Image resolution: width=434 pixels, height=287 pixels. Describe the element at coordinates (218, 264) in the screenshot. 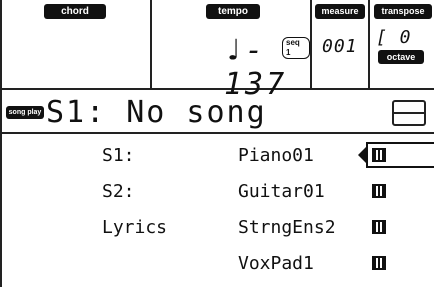

I see `track-row: VoxPad1` at that location.